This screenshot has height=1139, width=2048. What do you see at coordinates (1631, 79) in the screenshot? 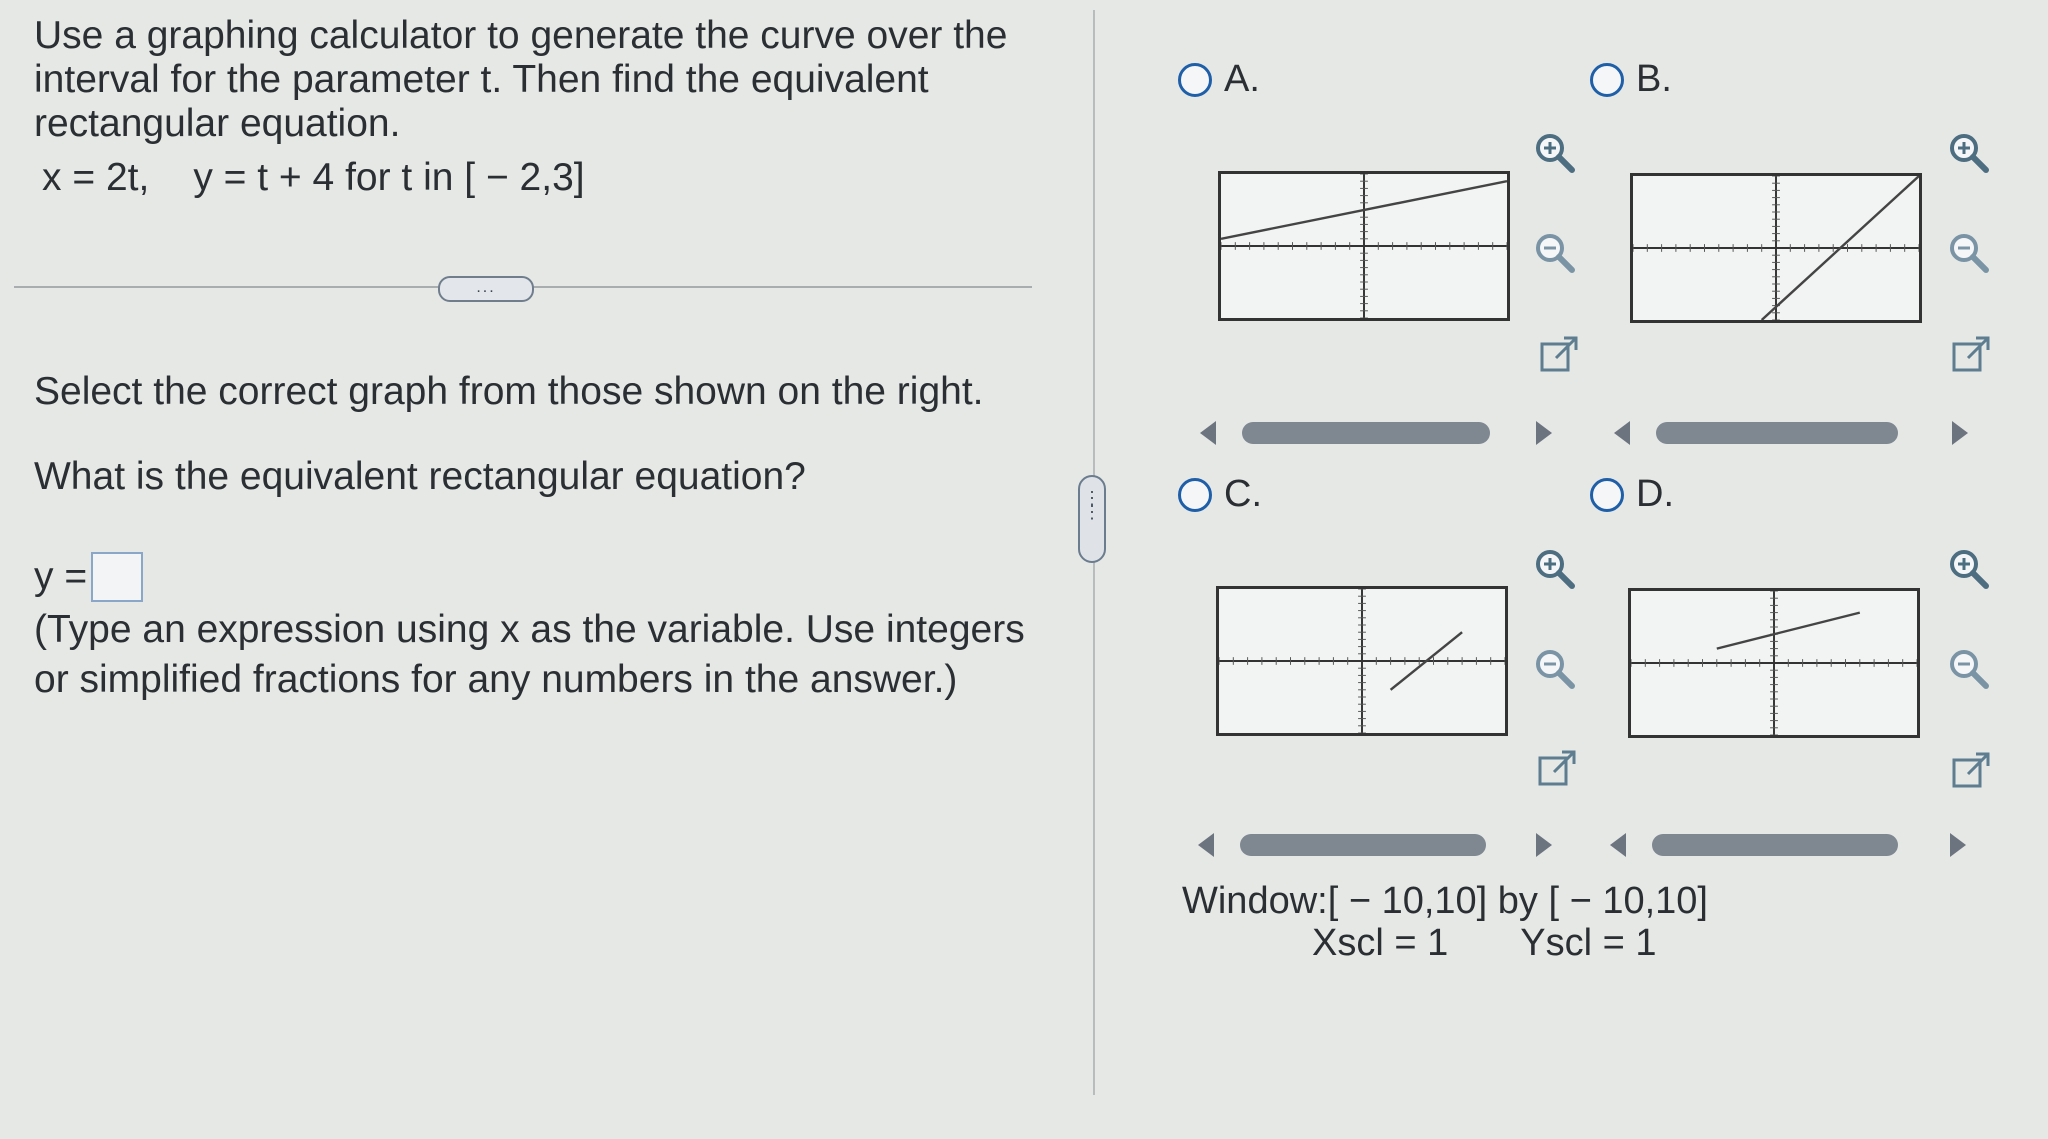
I see `option-b: B.` at bounding box center [1631, 79].